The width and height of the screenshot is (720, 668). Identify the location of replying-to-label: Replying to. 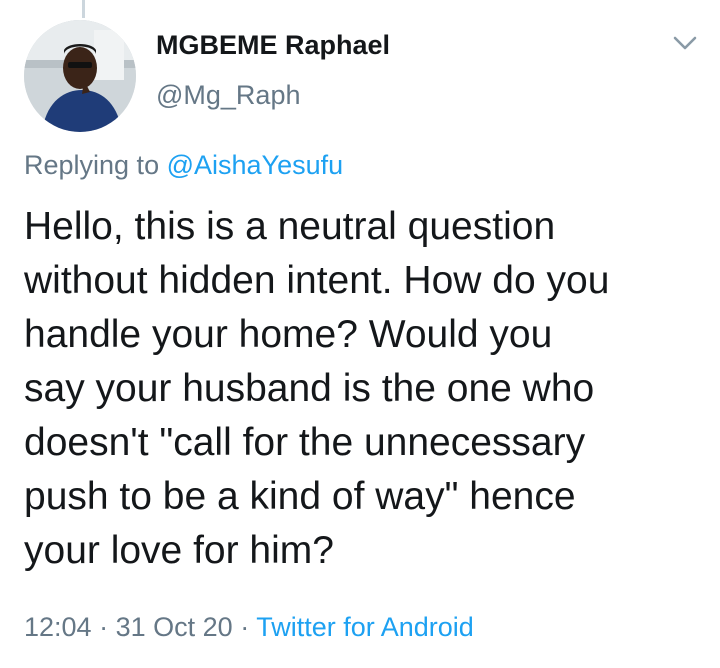
(92, 165).